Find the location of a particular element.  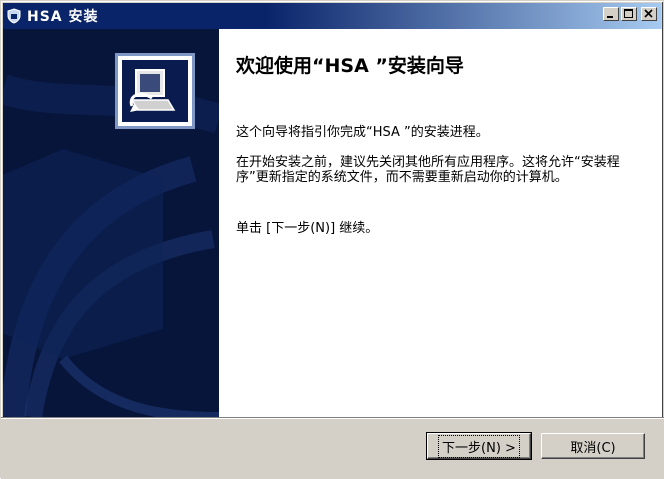

logo-box is located at coordinates (155, 91).